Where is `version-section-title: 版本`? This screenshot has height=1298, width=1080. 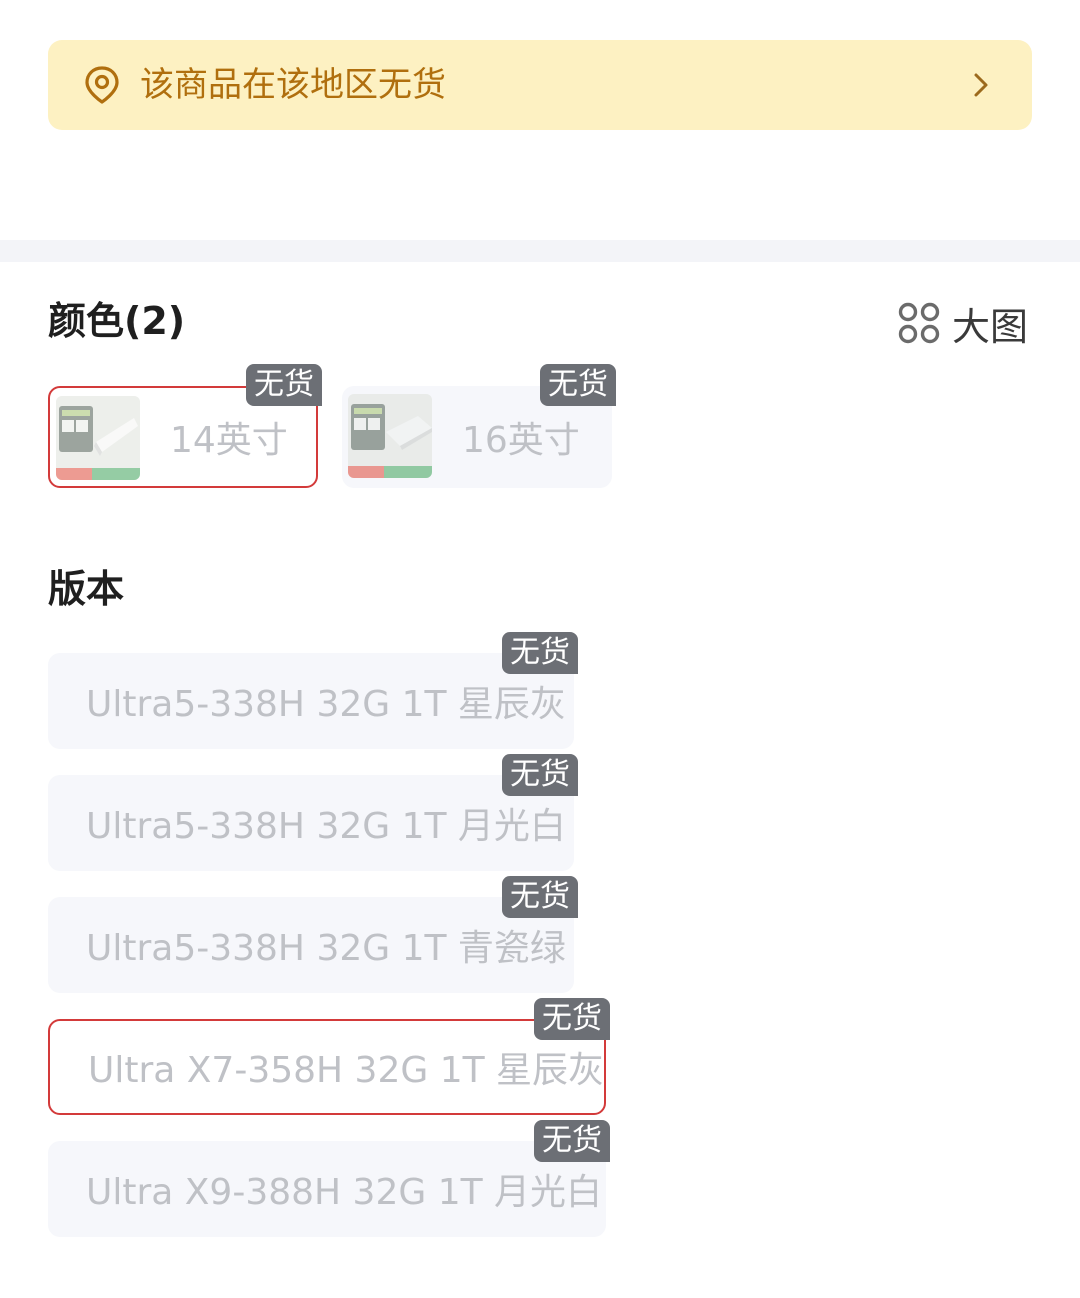 version-section-title: 版本 is located at coordinates (86, 589).